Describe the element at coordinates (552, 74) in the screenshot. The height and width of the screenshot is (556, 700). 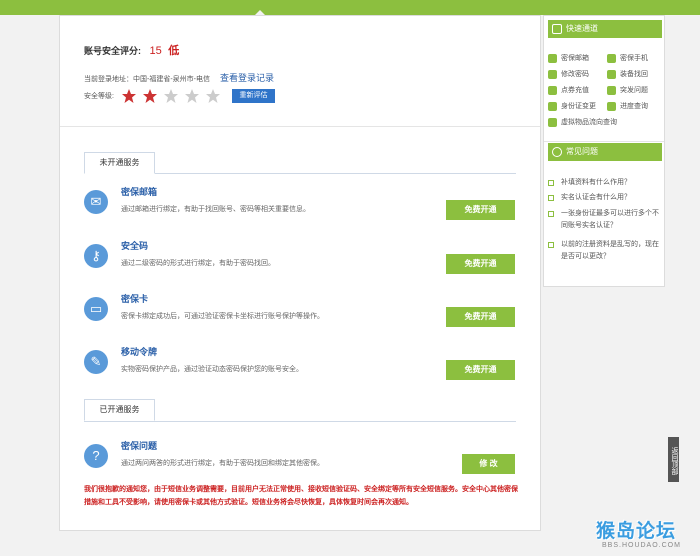
I see `edit-icon` at that location.